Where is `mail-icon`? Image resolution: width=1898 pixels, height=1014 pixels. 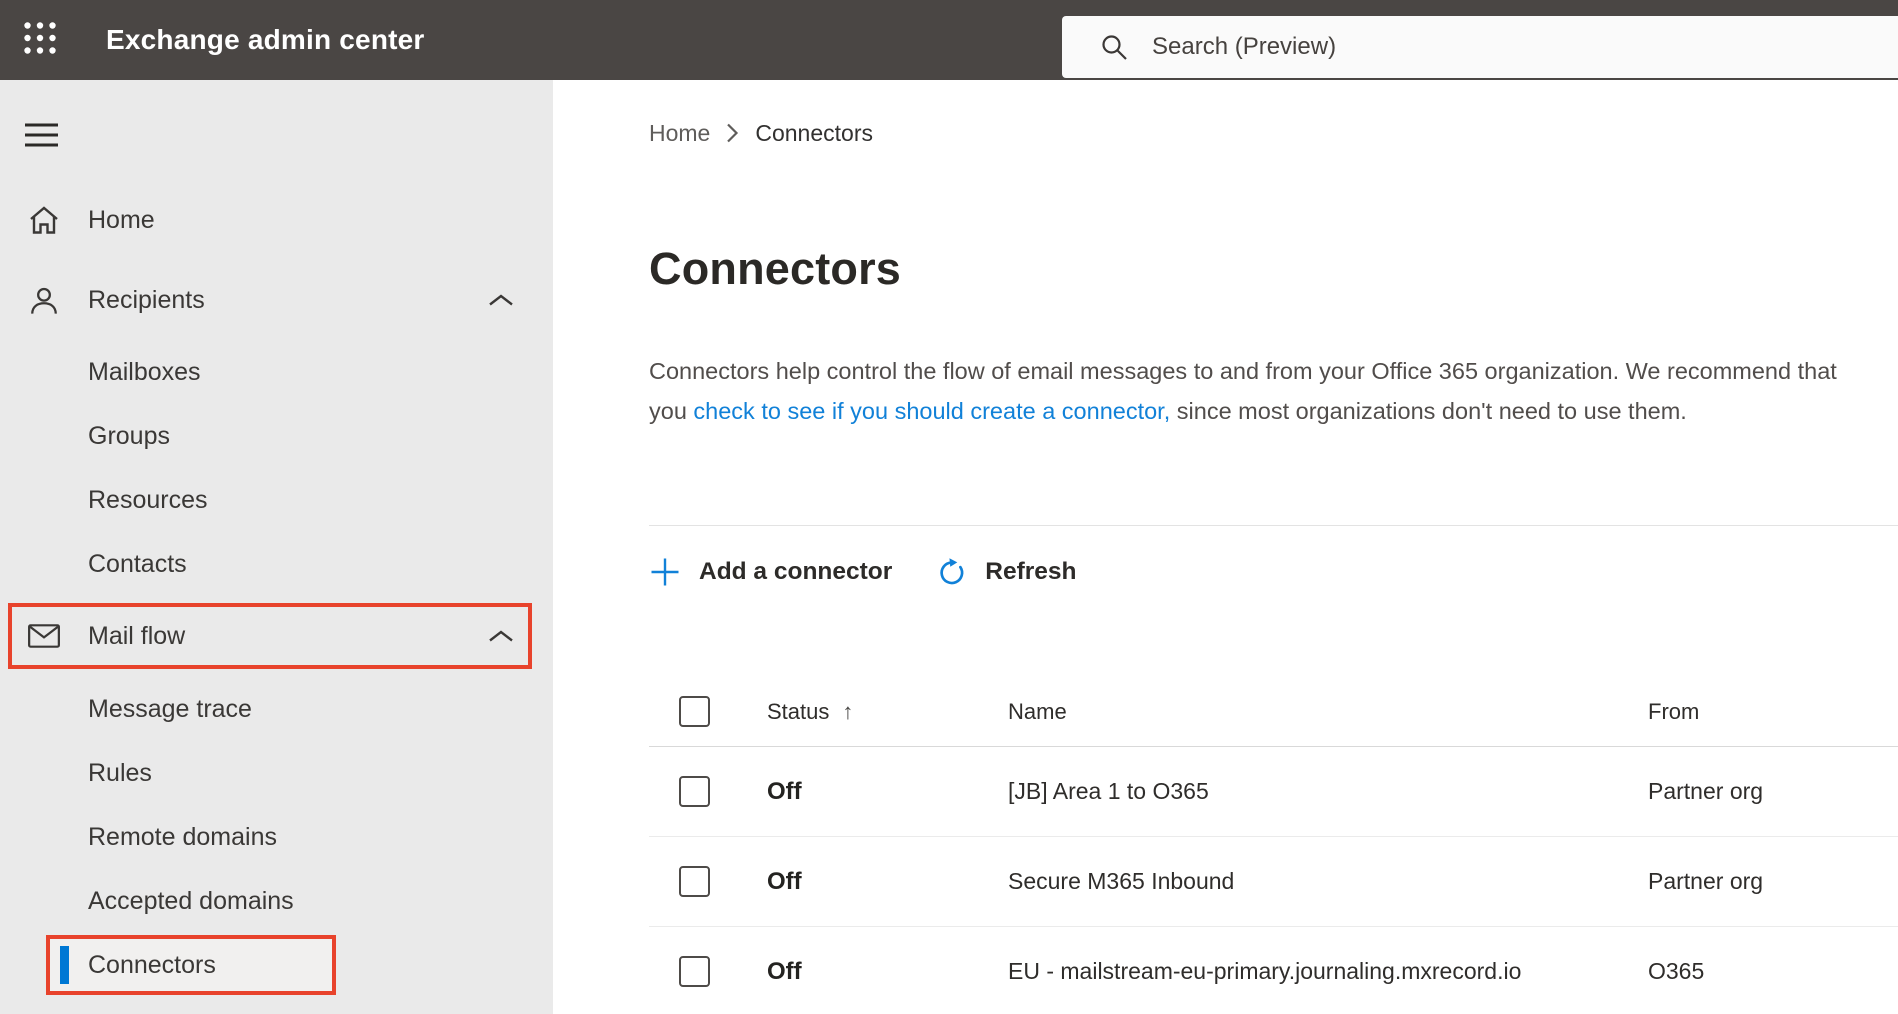 mail-icon is located at coordinates (44, 636).